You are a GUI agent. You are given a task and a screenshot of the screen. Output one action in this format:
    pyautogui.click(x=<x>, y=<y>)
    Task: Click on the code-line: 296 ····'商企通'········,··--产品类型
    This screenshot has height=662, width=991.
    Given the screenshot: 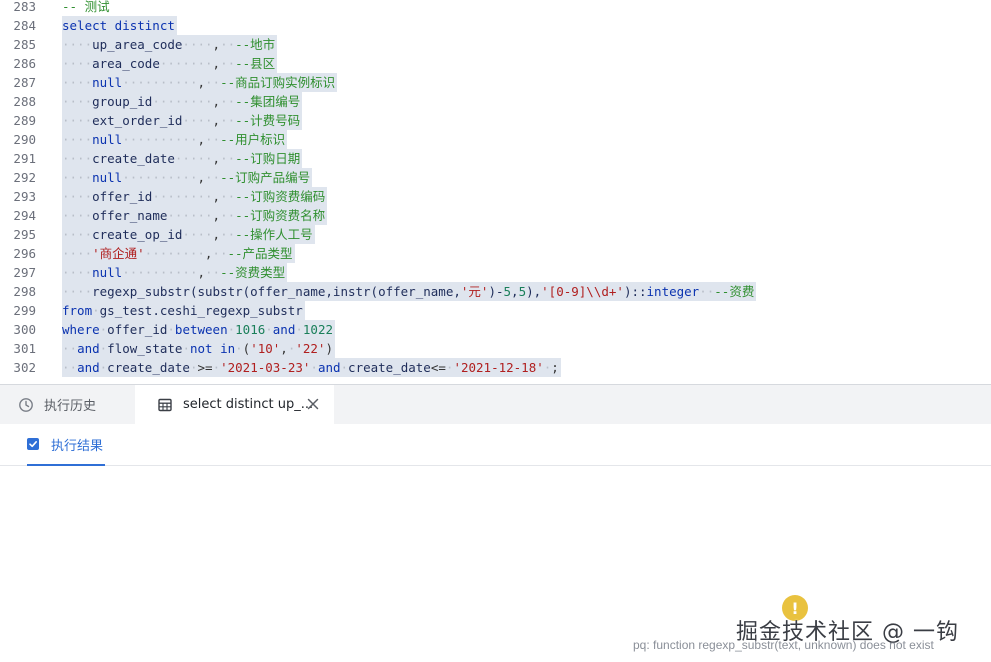 What is the action you would take?
    pyautogui.click(x=495, y=253)
    